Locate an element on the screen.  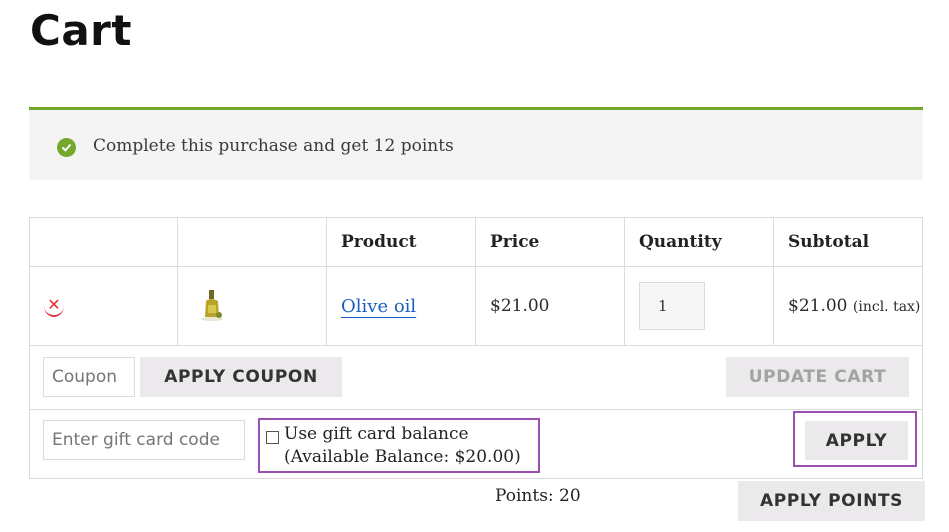
remove-cell: ✕ is located at coordinates (103, 306).